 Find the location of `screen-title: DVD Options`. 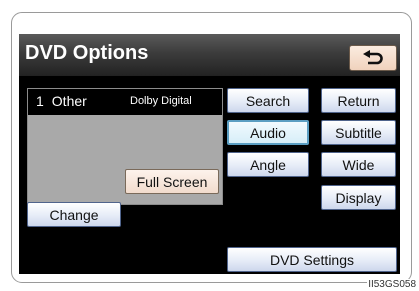

screen-title: DVD Options is located at coordinates (87, 53).